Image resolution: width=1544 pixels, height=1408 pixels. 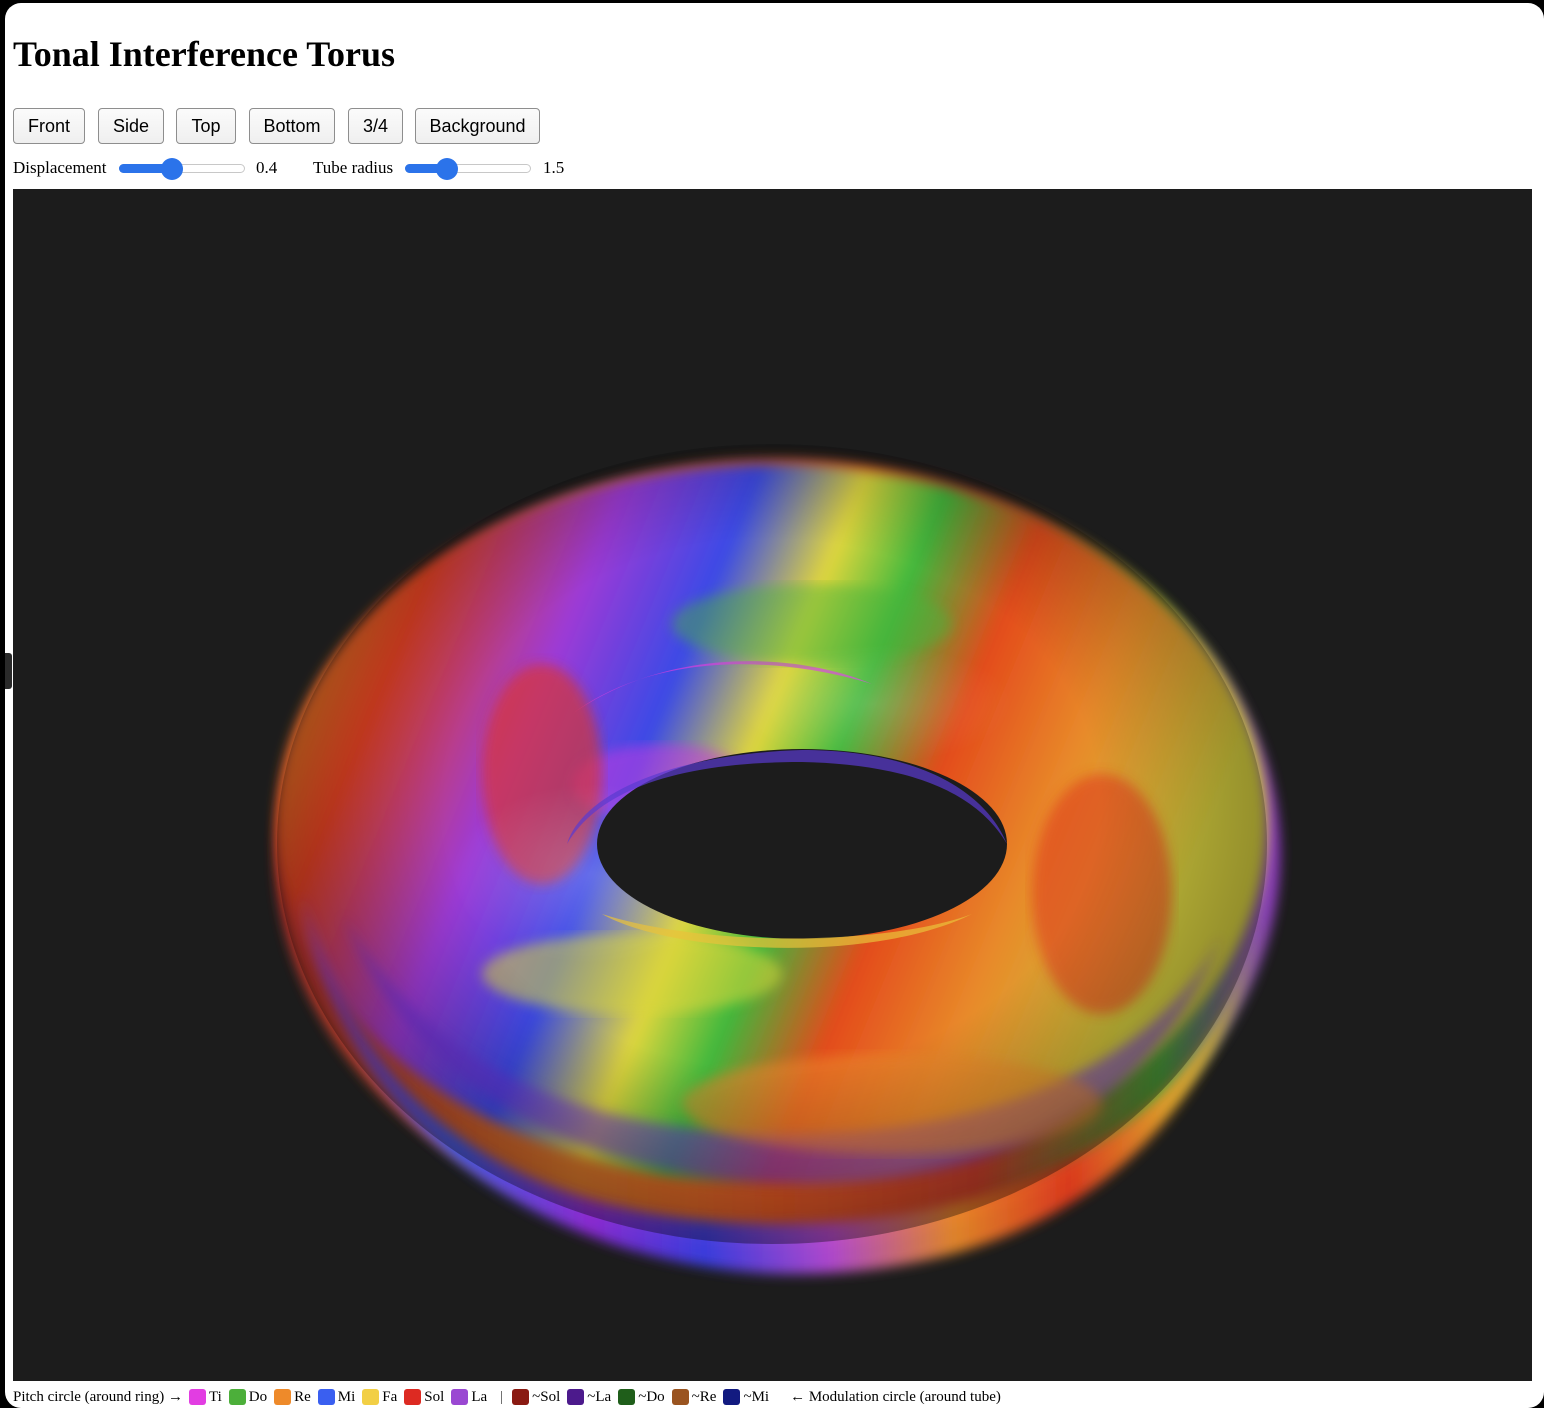 I want to click on legend-pitch-item: Ti, so click(x=205, y=1397).